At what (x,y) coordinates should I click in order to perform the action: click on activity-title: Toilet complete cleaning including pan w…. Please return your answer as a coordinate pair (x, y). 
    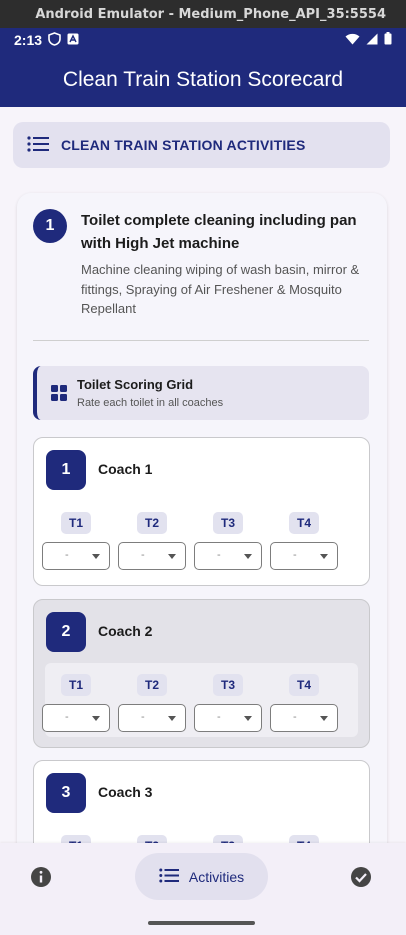
    Looking at the image, I should click on (219, 232).